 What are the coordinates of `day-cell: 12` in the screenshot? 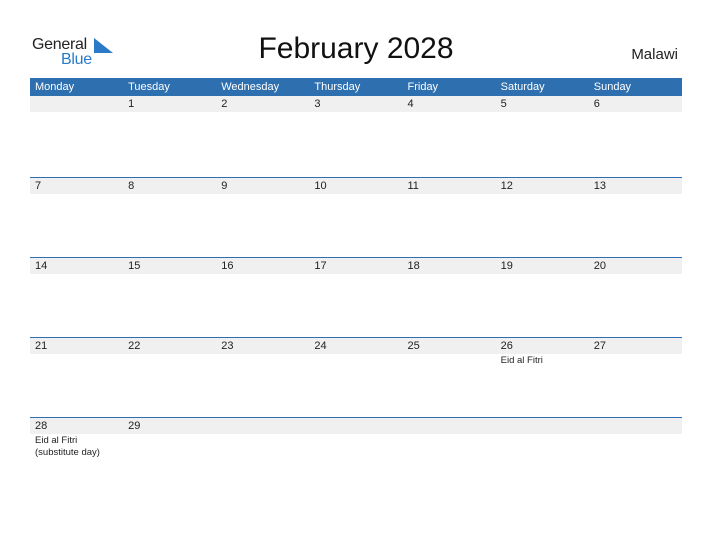 It's located at (542, 217).